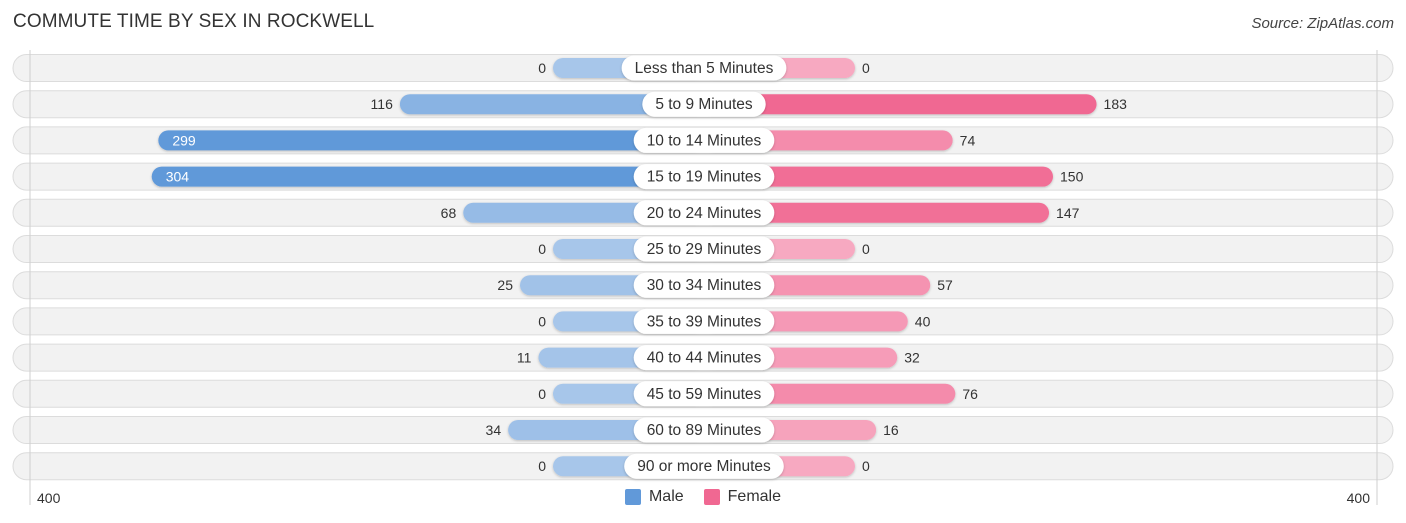  Describe the element at coordinates (704, 466) in the screenshot. I see `category-label: 90 or more Minutes` at that location.